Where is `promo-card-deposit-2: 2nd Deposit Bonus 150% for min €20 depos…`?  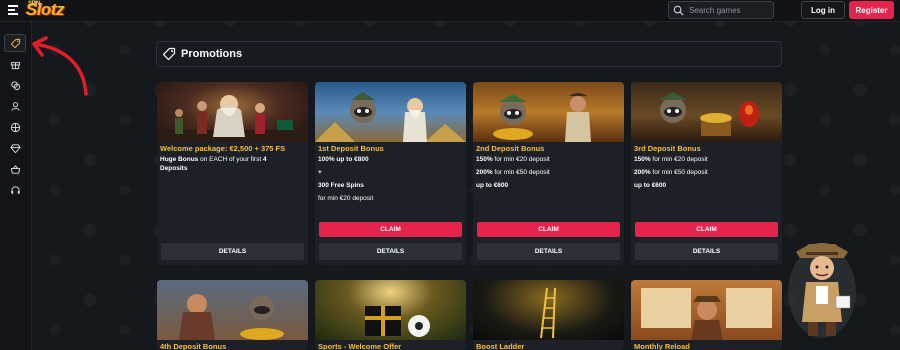 promo-card-deposit-2: 2nd Deposit Bonus 150% for min €20 depos… is located at coordinates (548, 173).